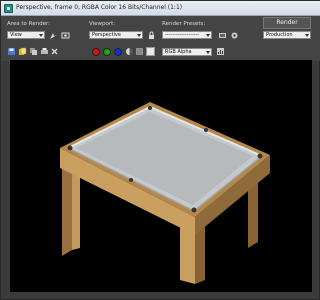 The width and height of the screenshot is (320, 300). Describe the element at coordinates (222, 35) in the screenshot. I see `settings-icon` at that location.